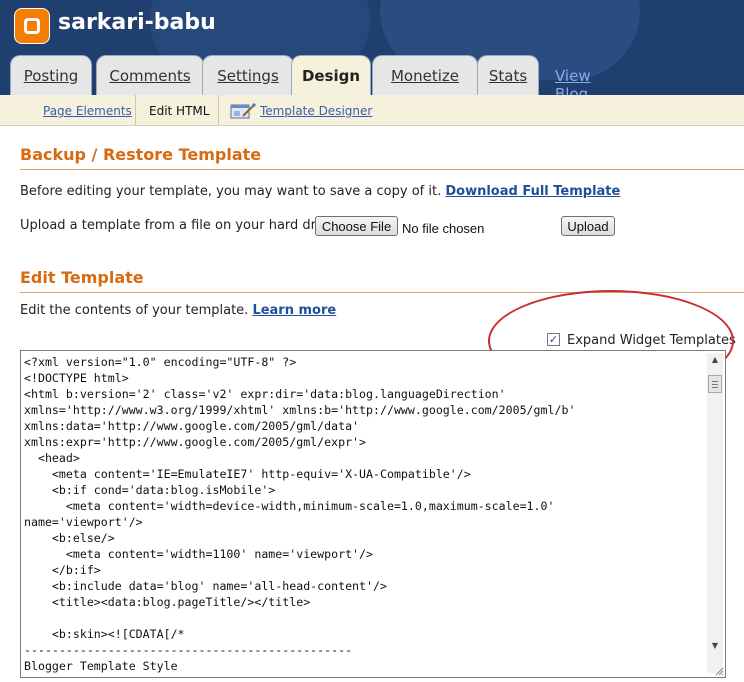 Image resolution: width=744 pixels, height=682 pixels. Describe the element at coordinates (356, 226) in the screenshot. I see `choose-file-button: Choose File` at that location.